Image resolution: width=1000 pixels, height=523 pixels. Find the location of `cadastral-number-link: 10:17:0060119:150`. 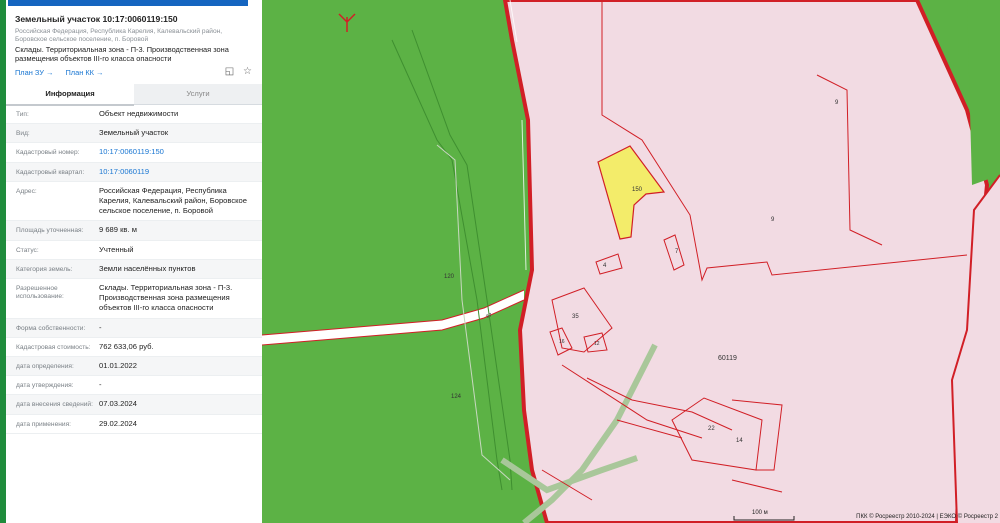

cadastral-number-link: 10:17:0060119:150 is located at coordinates (180, 152).